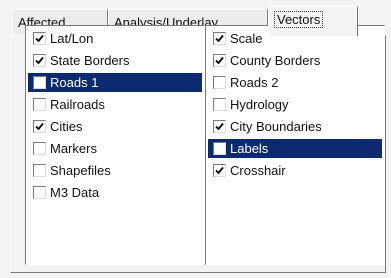 Image resolution: width=391 pixels, height=278 pixels. Describe the element at coordinates (90, 60) in the screenshot. I see `list-item-label: State Borders` at that location.